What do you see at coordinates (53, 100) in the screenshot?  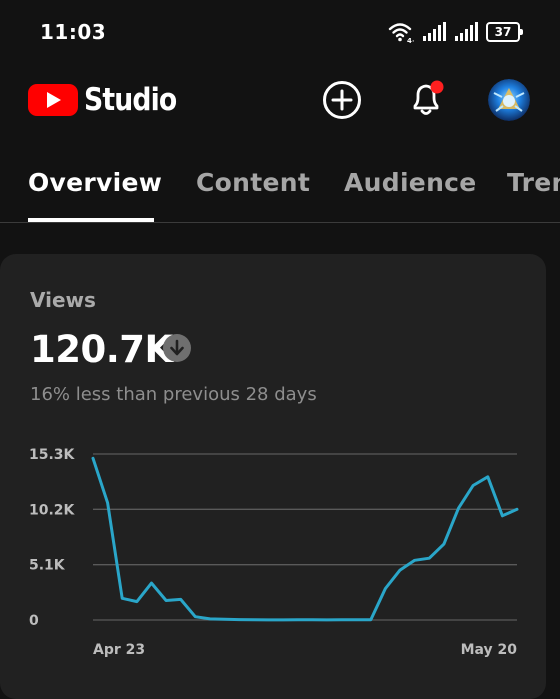 I see `youtube-play-icon` at bounding box center [53, 100].